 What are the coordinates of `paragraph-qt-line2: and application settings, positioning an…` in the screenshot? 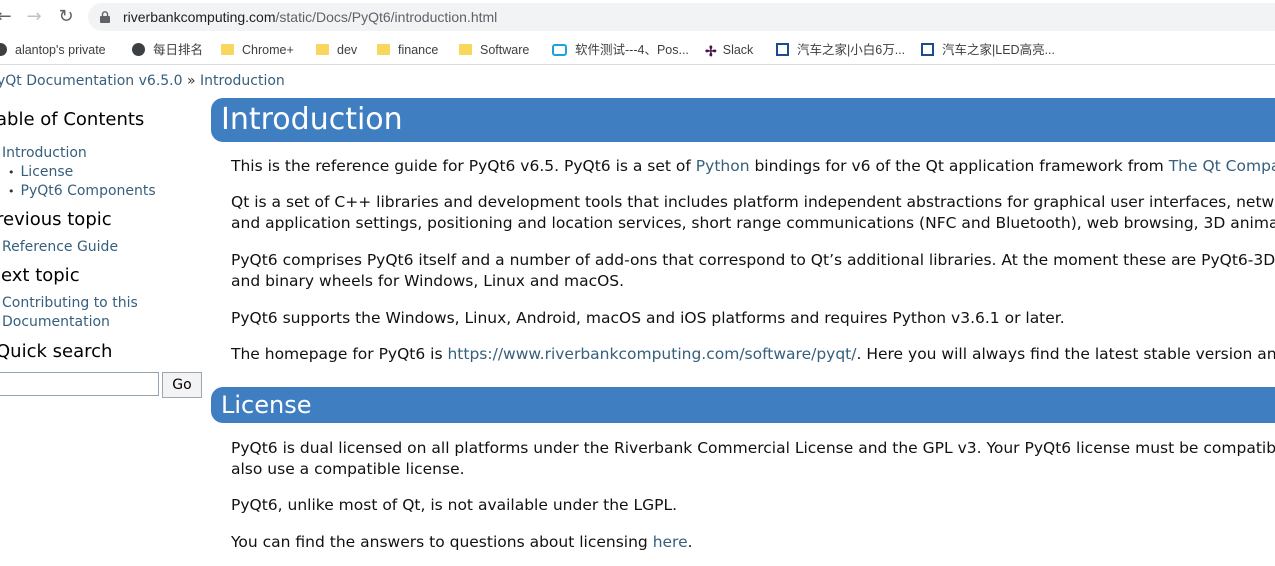 It's located at (753, 223).